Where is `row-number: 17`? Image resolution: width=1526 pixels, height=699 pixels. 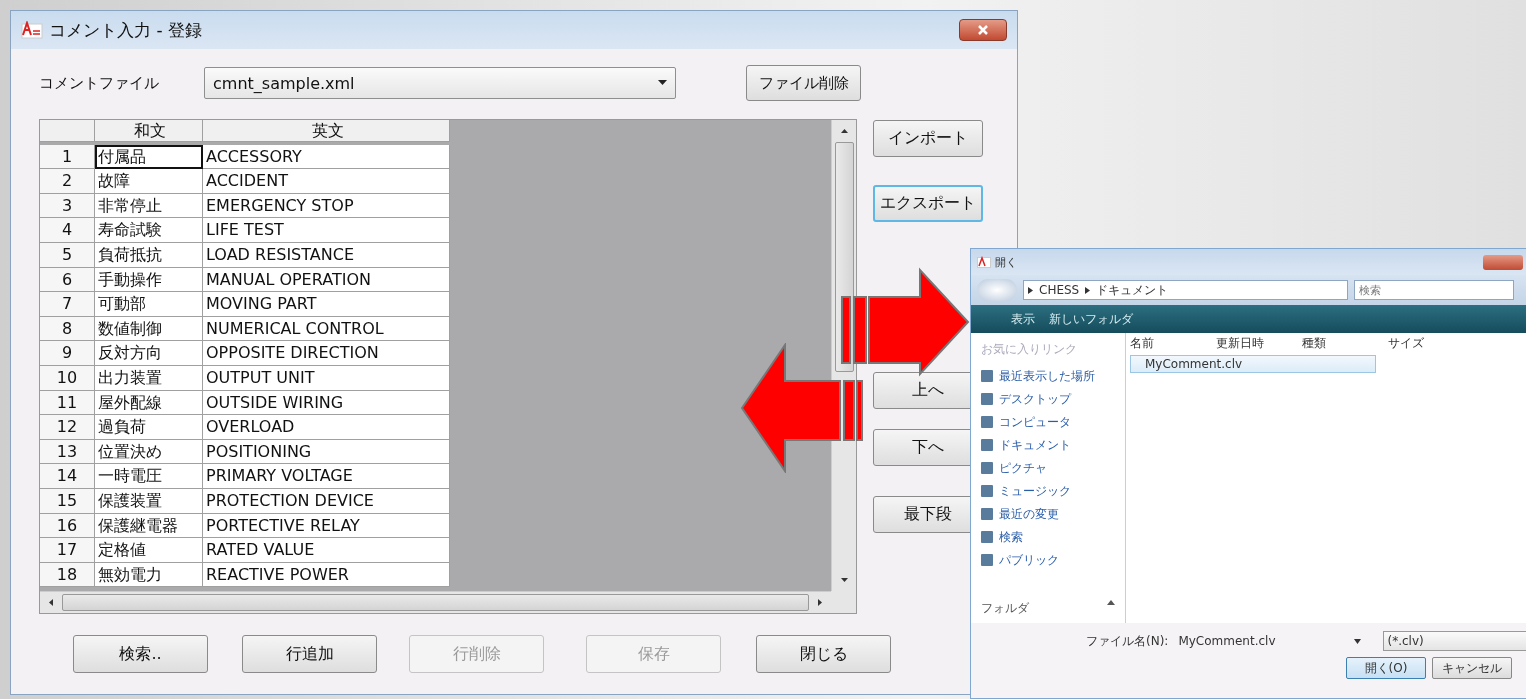 row-number: 17 is located at coordinates (67, 550).